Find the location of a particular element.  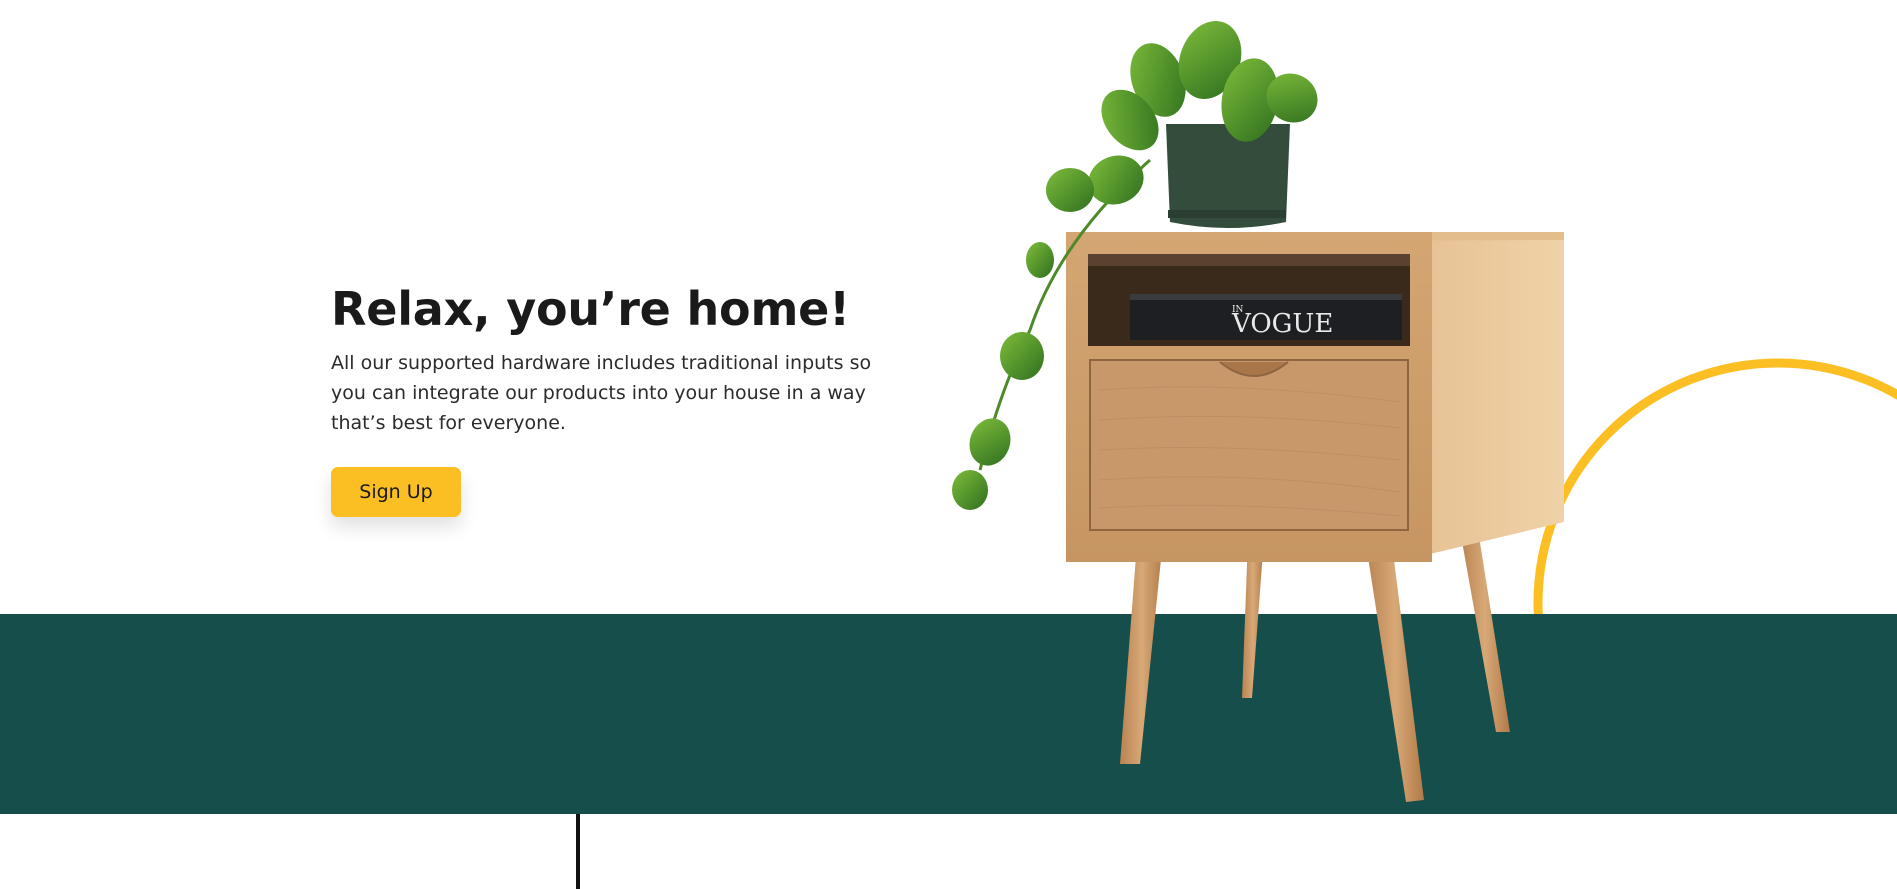

sign-up-button: Sign Up is located at coordinates (396, 492).